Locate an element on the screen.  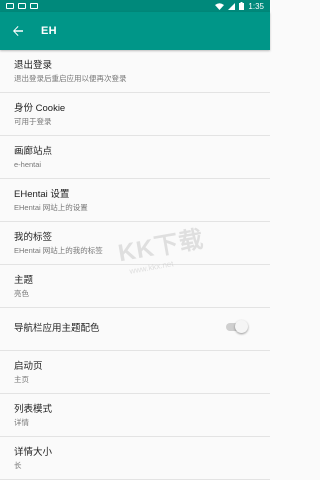
setting-summary: e-hentai is located at coordinates (28, 164).